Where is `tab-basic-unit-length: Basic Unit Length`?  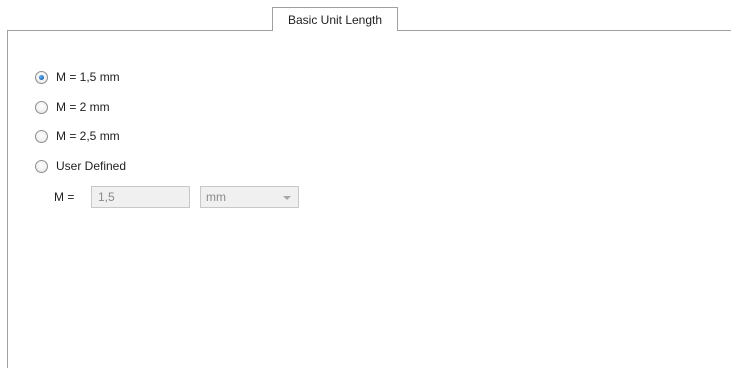 tab-basic-unit-length: Basic Unit Length is located at coordinates (335, 19).